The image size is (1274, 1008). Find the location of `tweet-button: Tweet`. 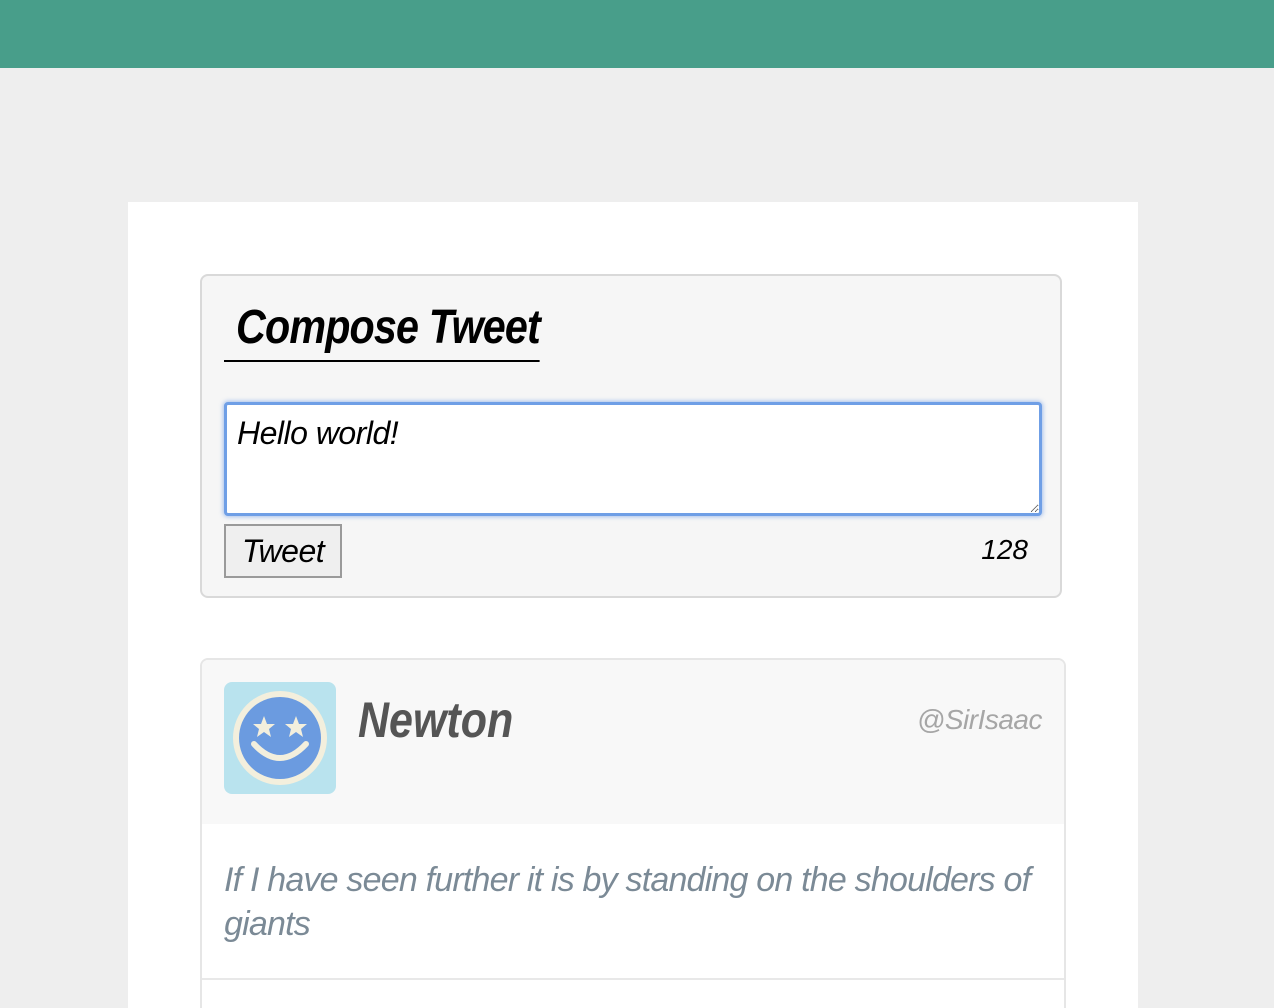

tweet-button: Tweet is located at coordinates (283, 551).